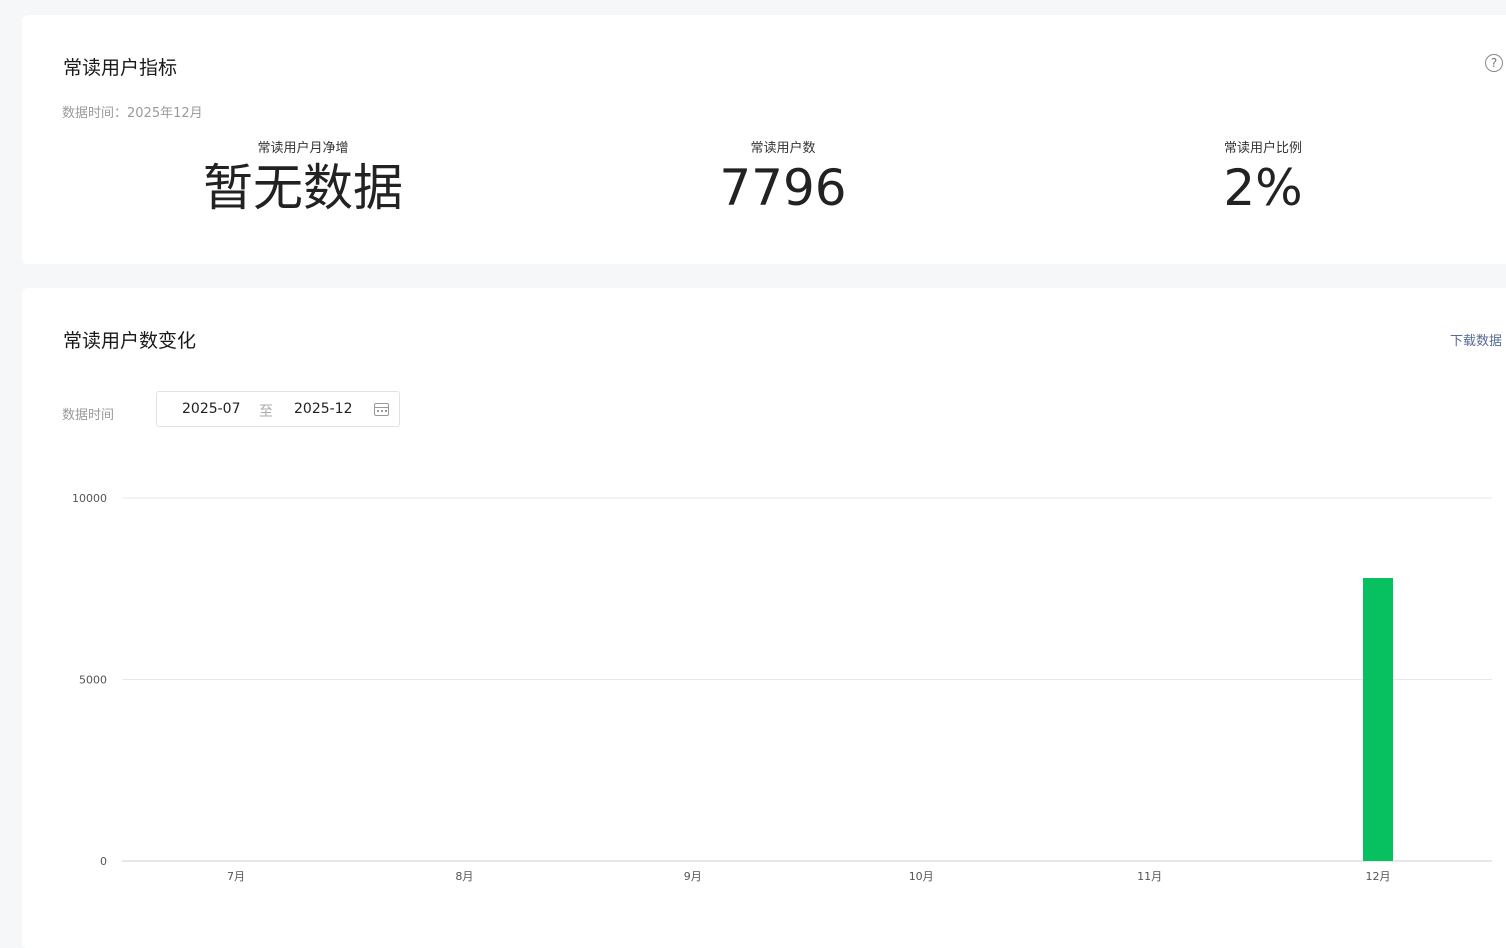 This screenshot has height=948, width=1506. I want to click on x-tick-label: 11月, so click(1149, 876).